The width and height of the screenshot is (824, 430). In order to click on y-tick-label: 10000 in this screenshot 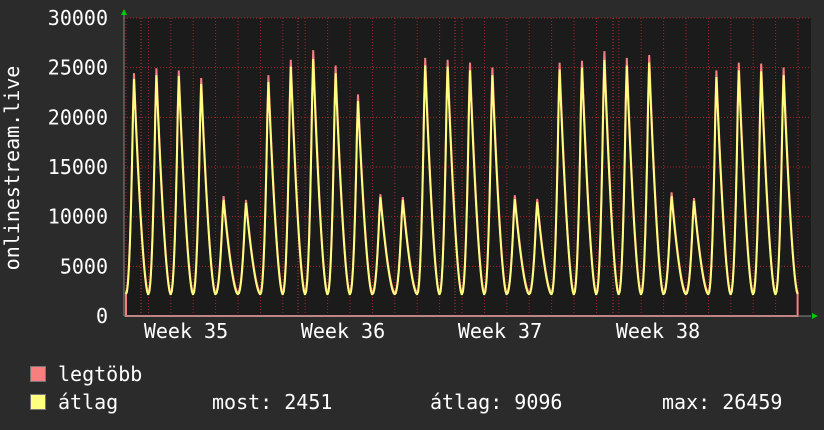, I will do `click(78, 217)`.